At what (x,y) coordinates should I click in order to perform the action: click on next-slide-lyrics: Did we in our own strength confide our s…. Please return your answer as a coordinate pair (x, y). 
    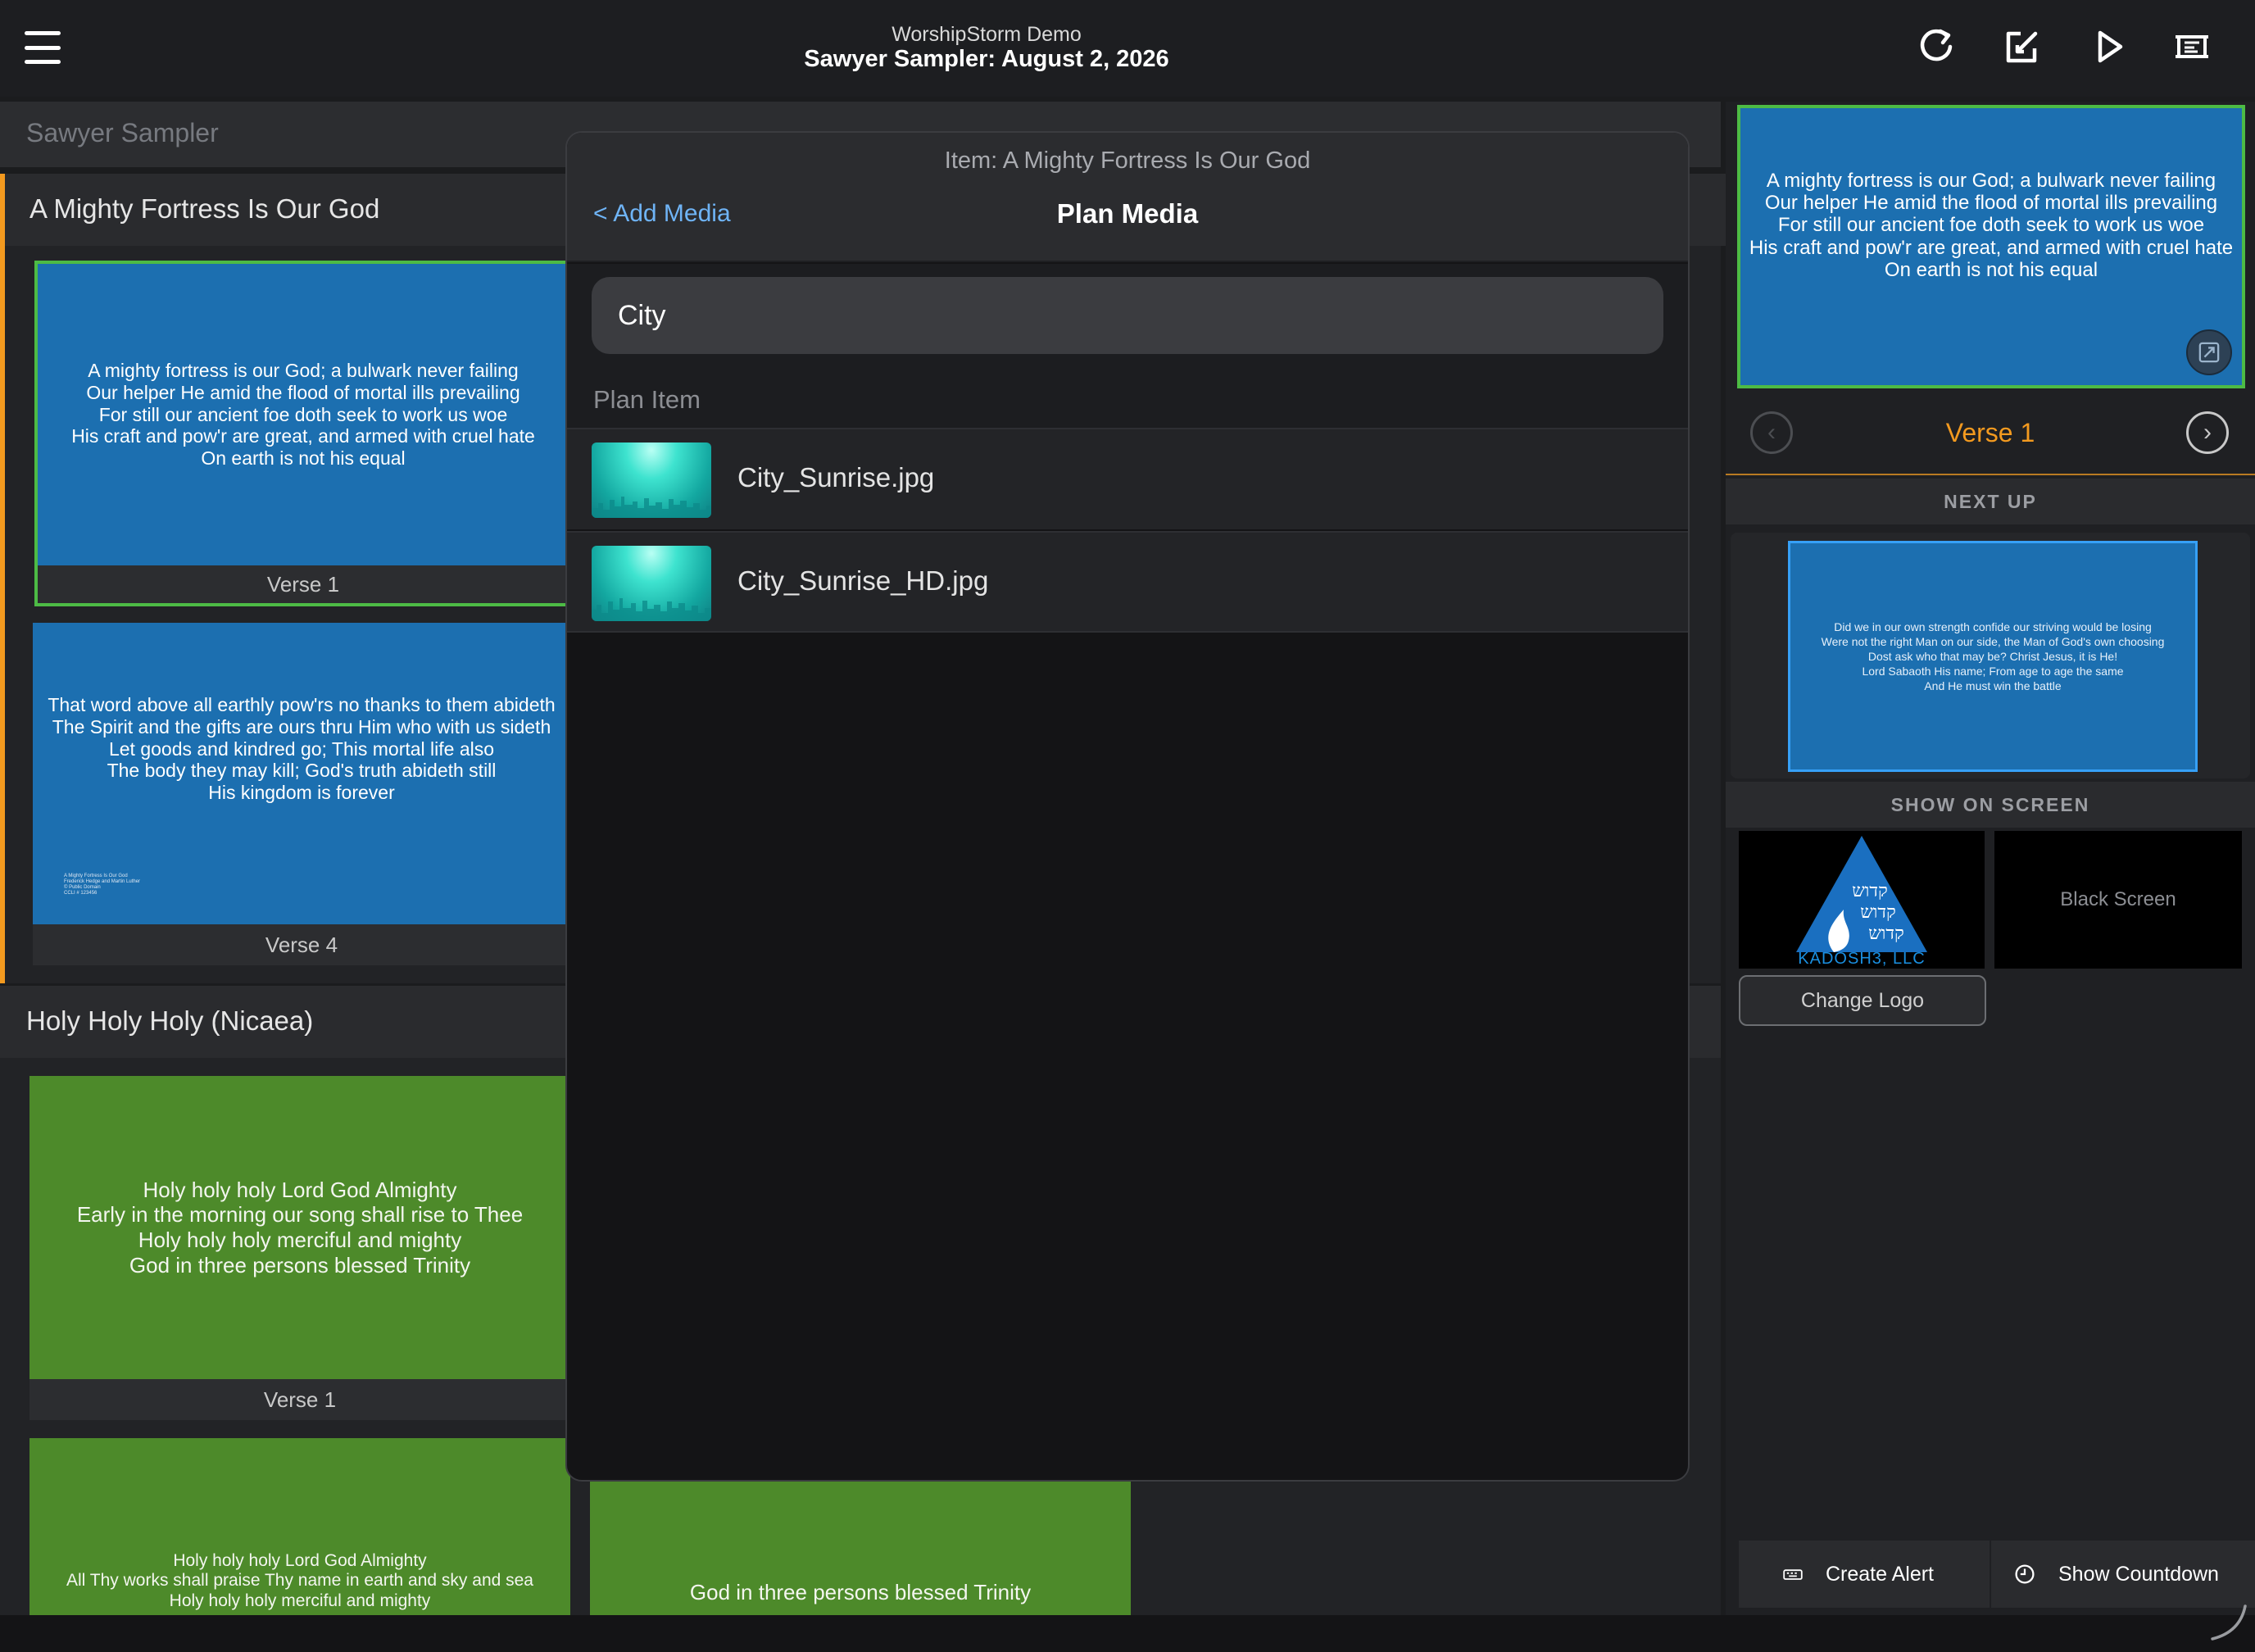
    Looking at the image, I should click on (1993, 656).